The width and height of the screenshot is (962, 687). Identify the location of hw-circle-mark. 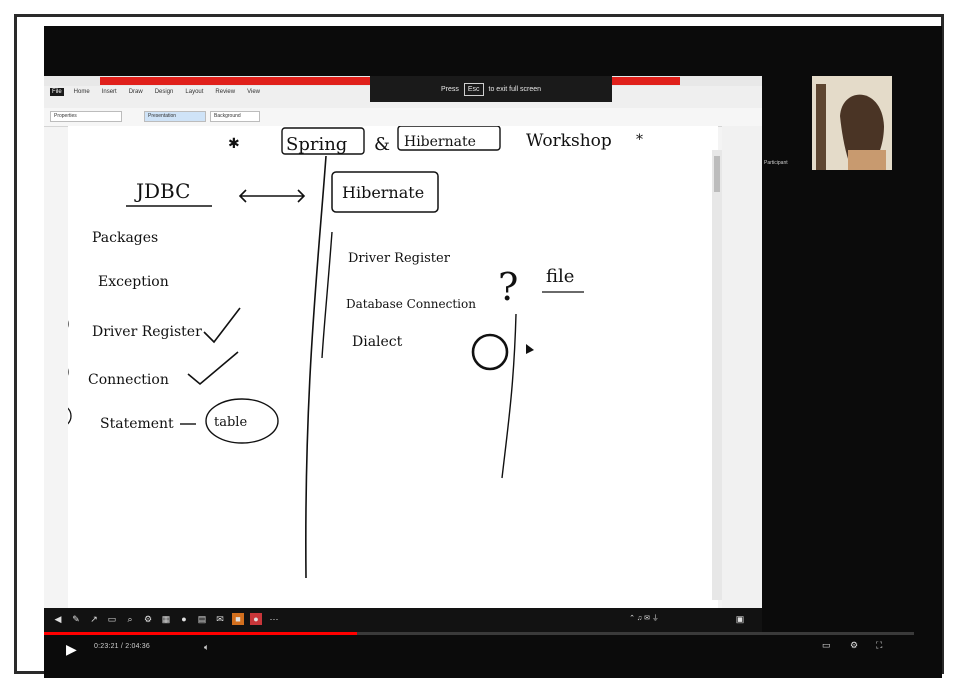
(490, 352).